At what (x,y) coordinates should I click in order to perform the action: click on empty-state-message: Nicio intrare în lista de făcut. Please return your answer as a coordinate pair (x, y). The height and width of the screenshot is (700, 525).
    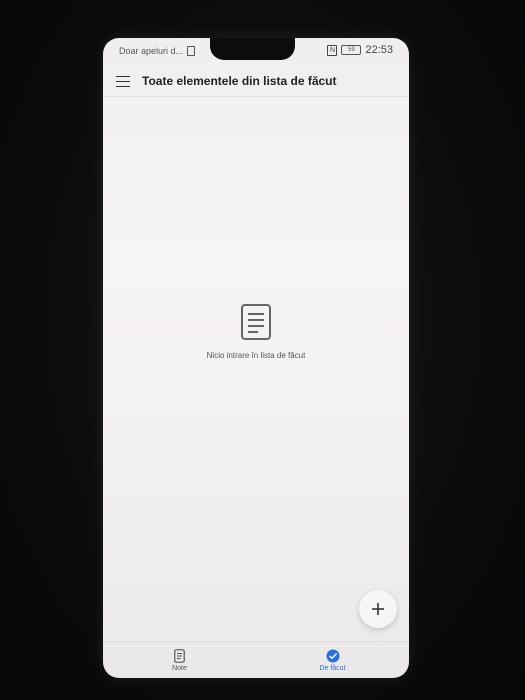
    Looking at the image, I should click on (256, 355).